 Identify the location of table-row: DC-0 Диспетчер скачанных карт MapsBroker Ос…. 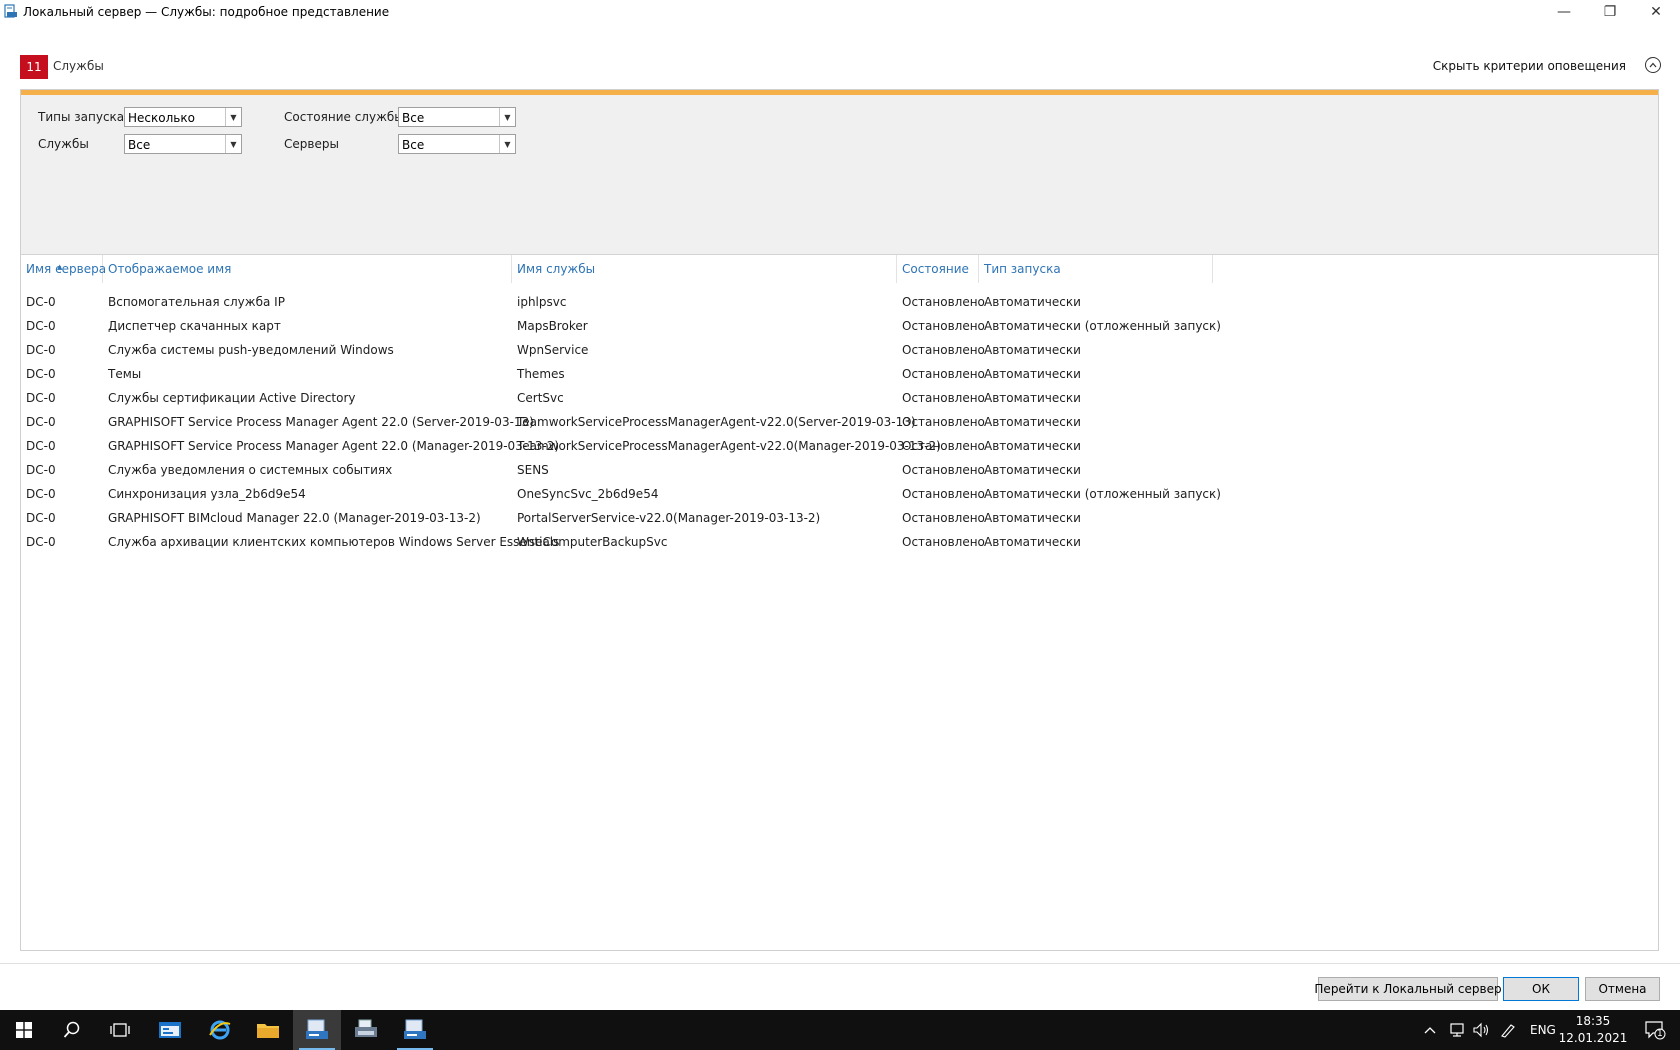
(839, 326).